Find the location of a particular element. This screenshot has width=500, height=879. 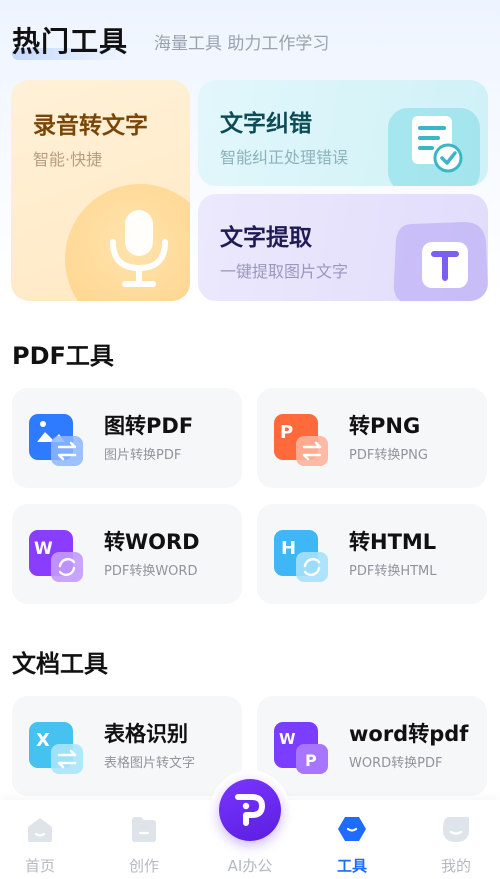

tile-pdf-to-html: H 转HTML PDF转换HTML is located at coordinates (372, 554).